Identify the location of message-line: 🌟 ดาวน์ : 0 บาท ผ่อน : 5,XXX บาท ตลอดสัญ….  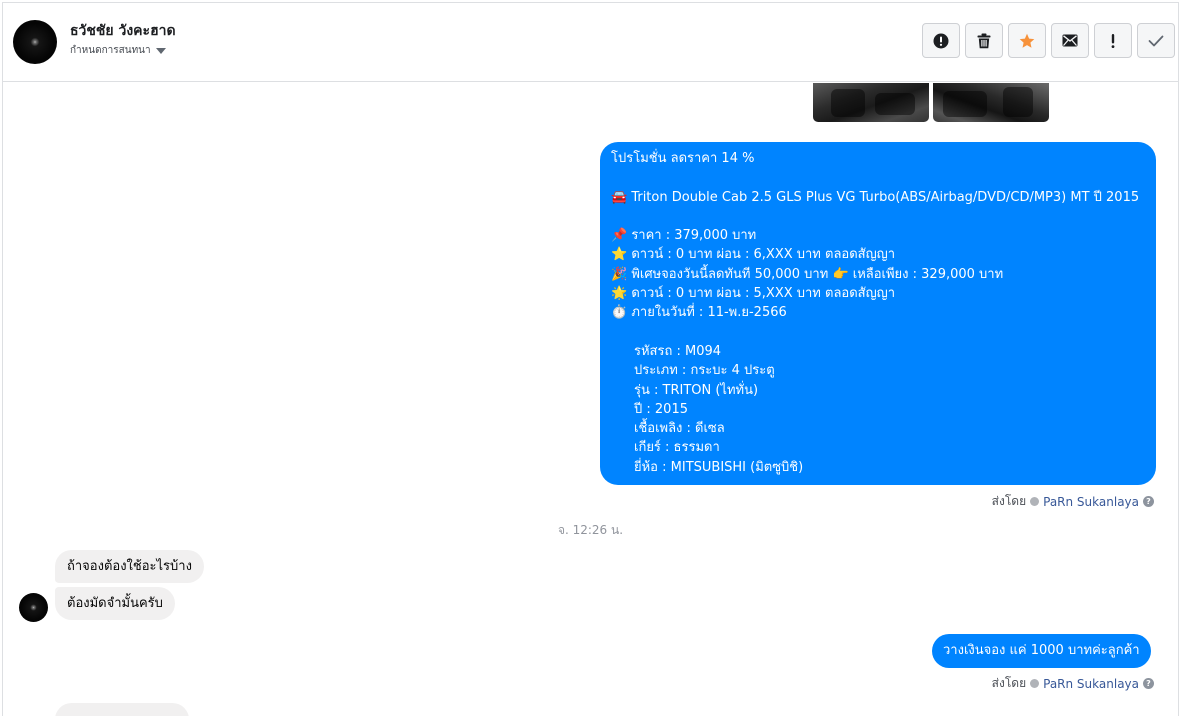
(753, 294).